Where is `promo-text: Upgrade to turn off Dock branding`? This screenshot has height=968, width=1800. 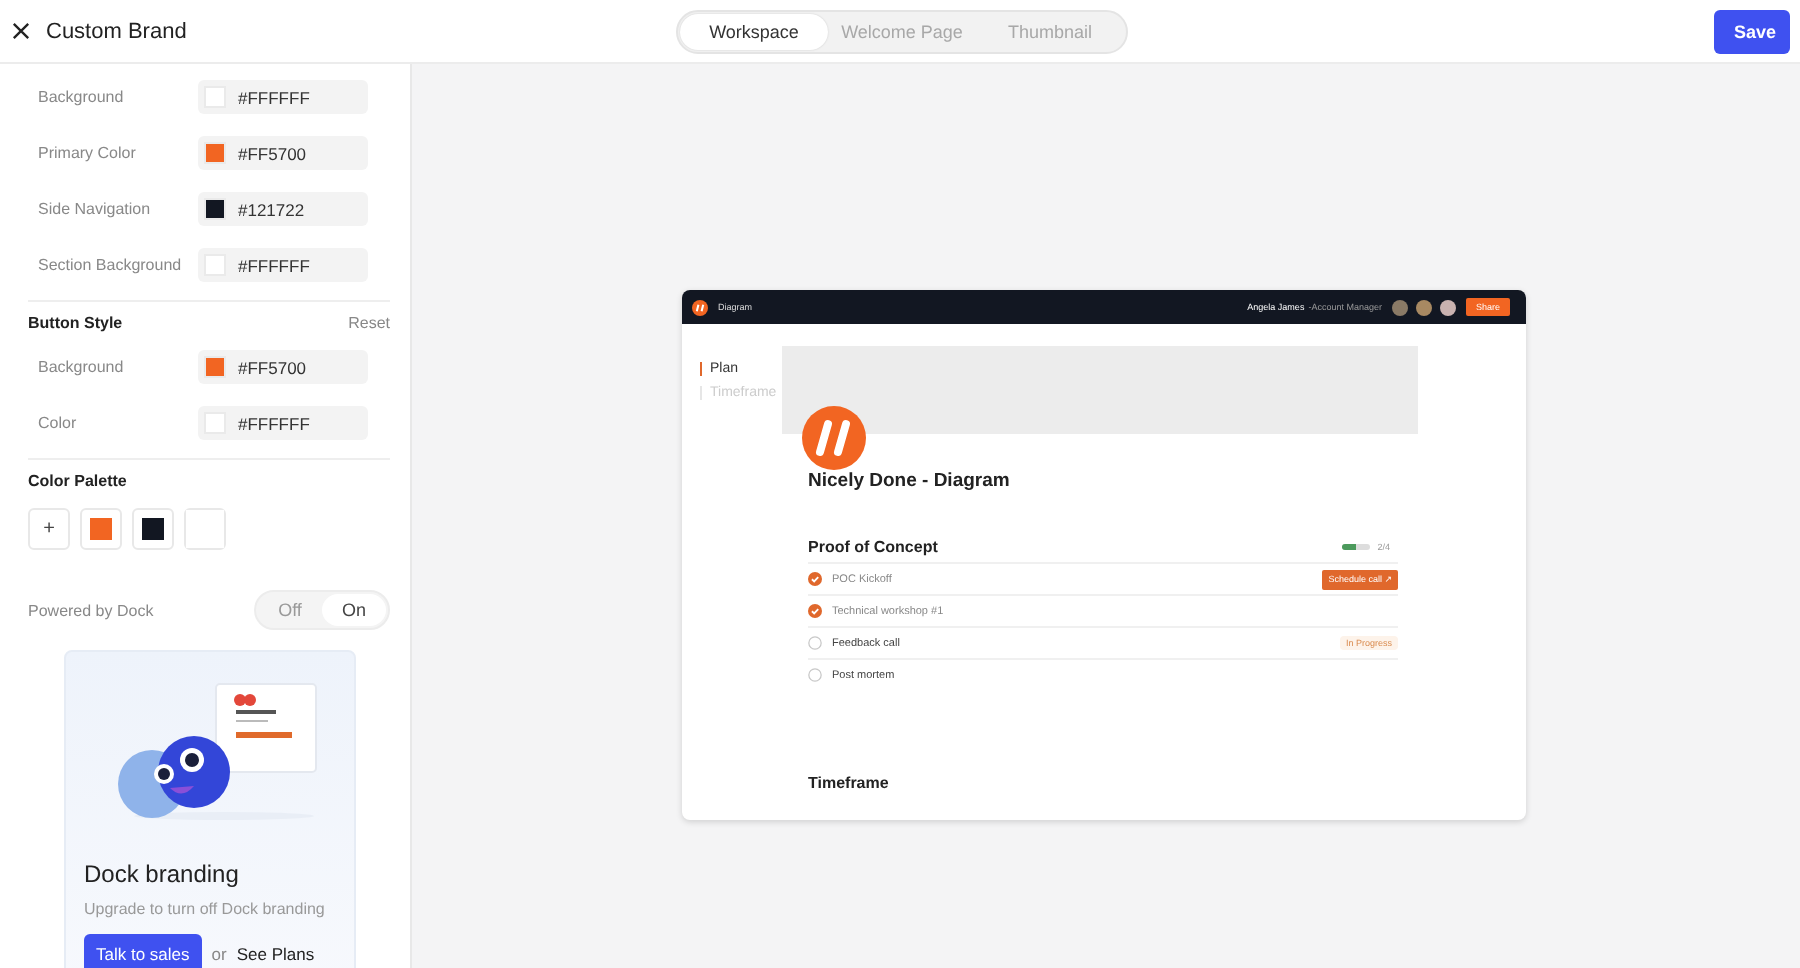 promo-text: Upgrade to turn off Dock branding is located at coordinates (205, 909).